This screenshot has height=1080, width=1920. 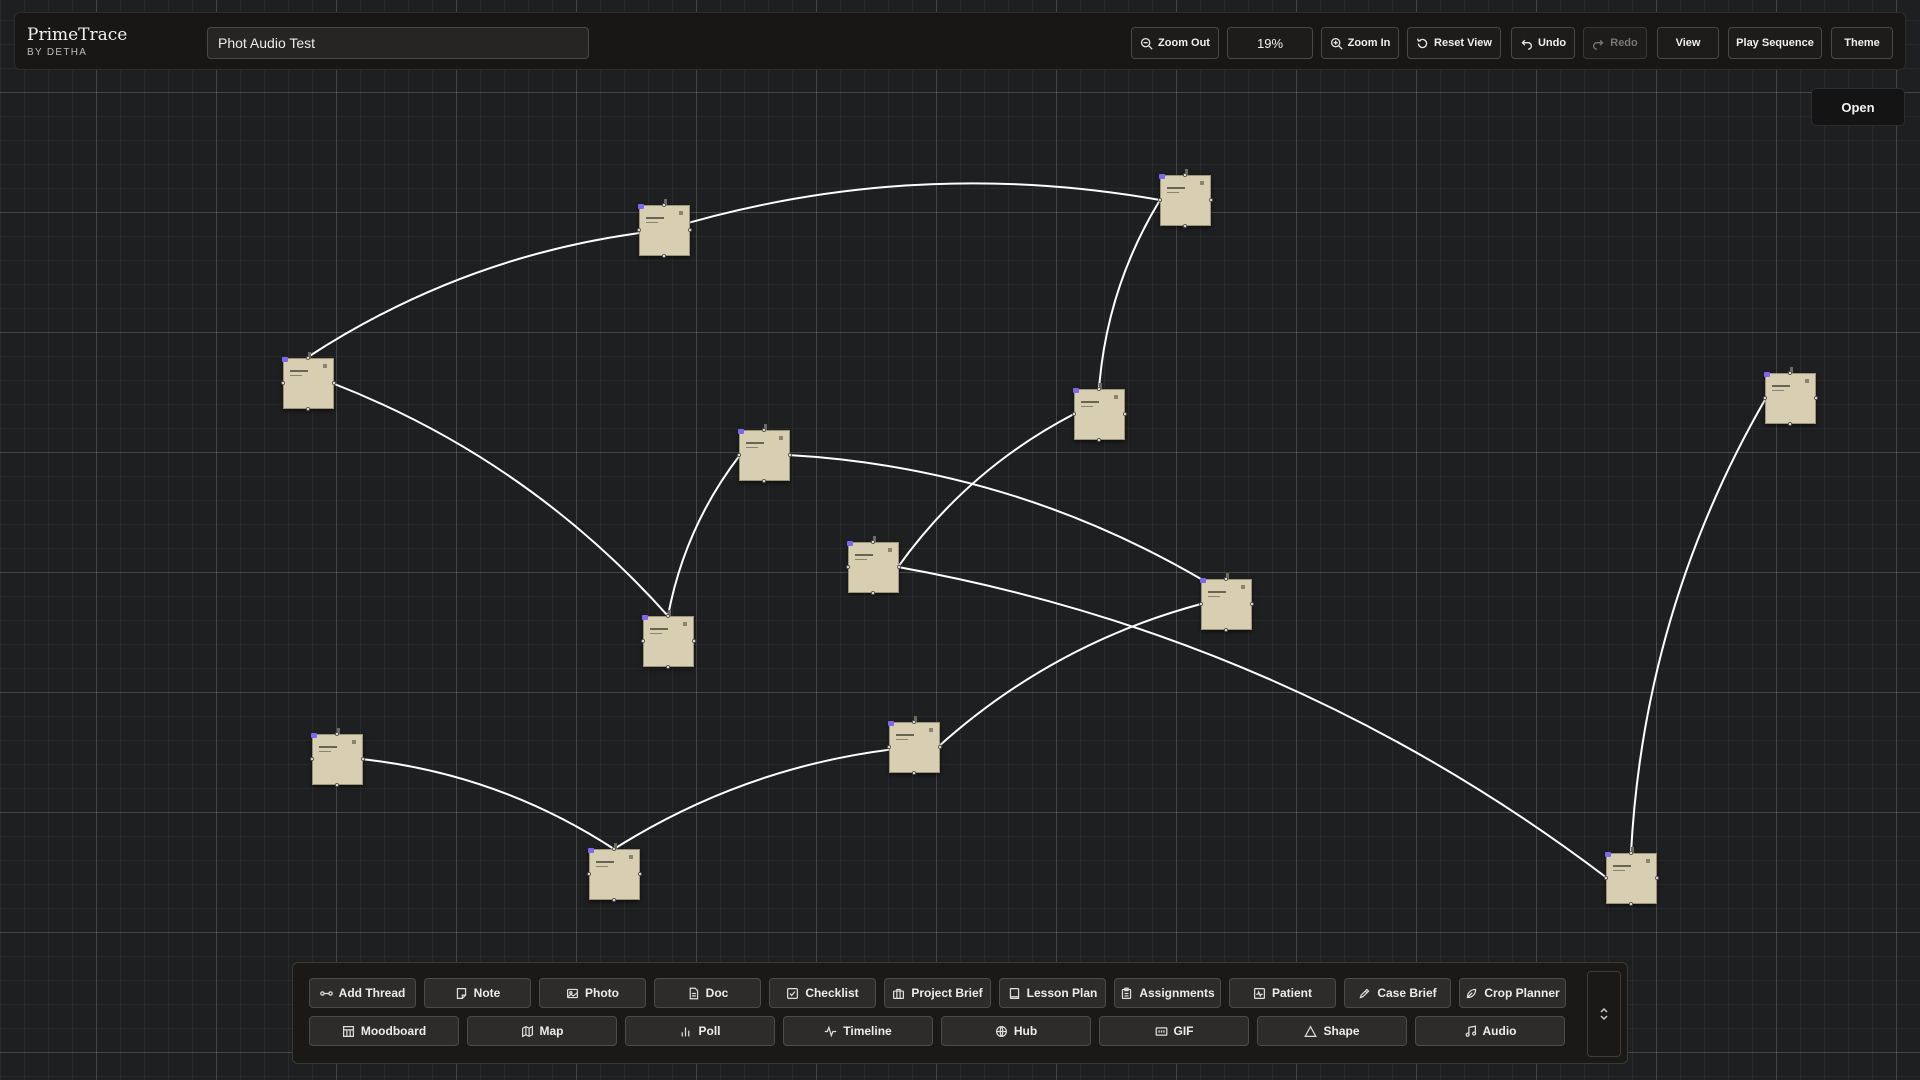 What do you see at coordinates (1332, 1031) in the screenshot?
I see `palette-shape-button: Shape` at bounding box center [1332, 1031].